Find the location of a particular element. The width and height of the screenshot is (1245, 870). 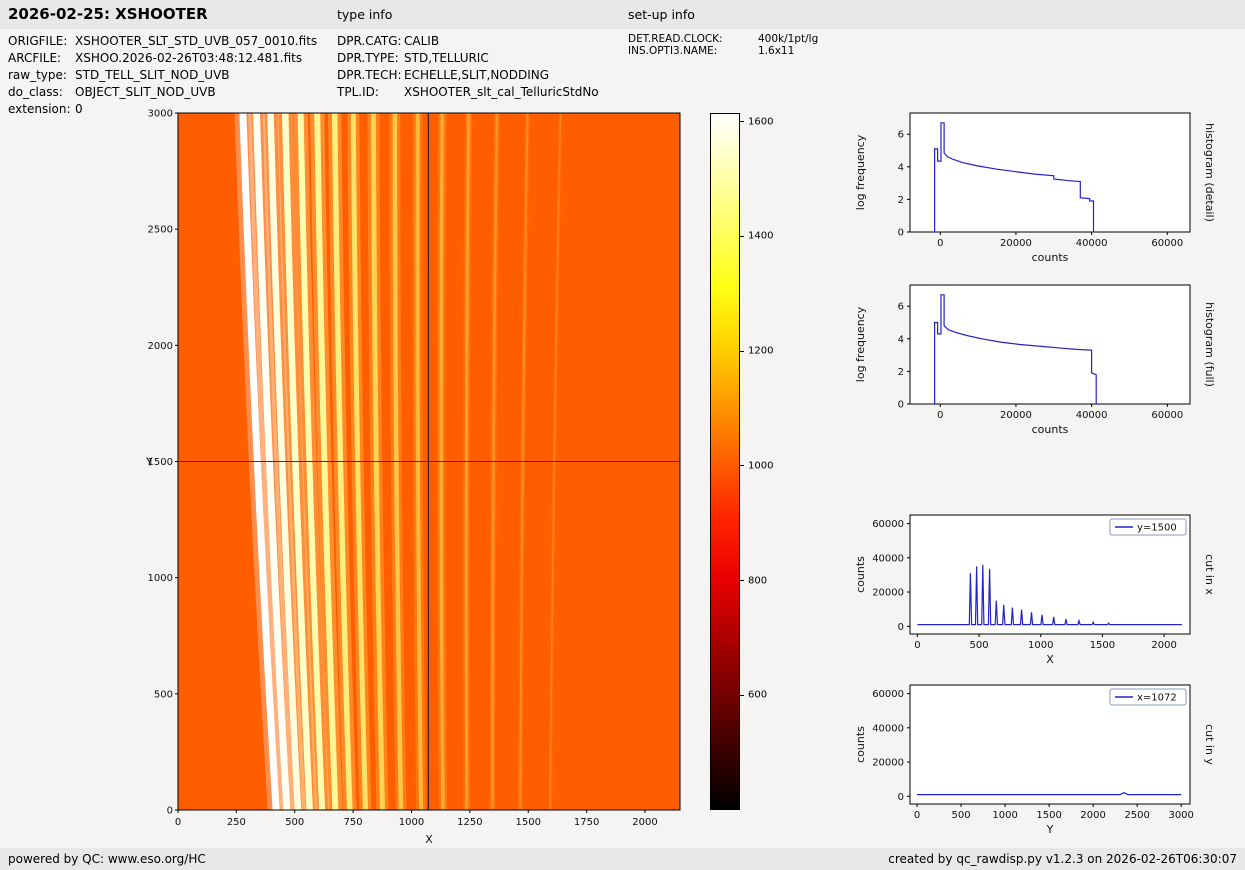

field-value: STD,TELLURIC is located at coordinates (446, 58).